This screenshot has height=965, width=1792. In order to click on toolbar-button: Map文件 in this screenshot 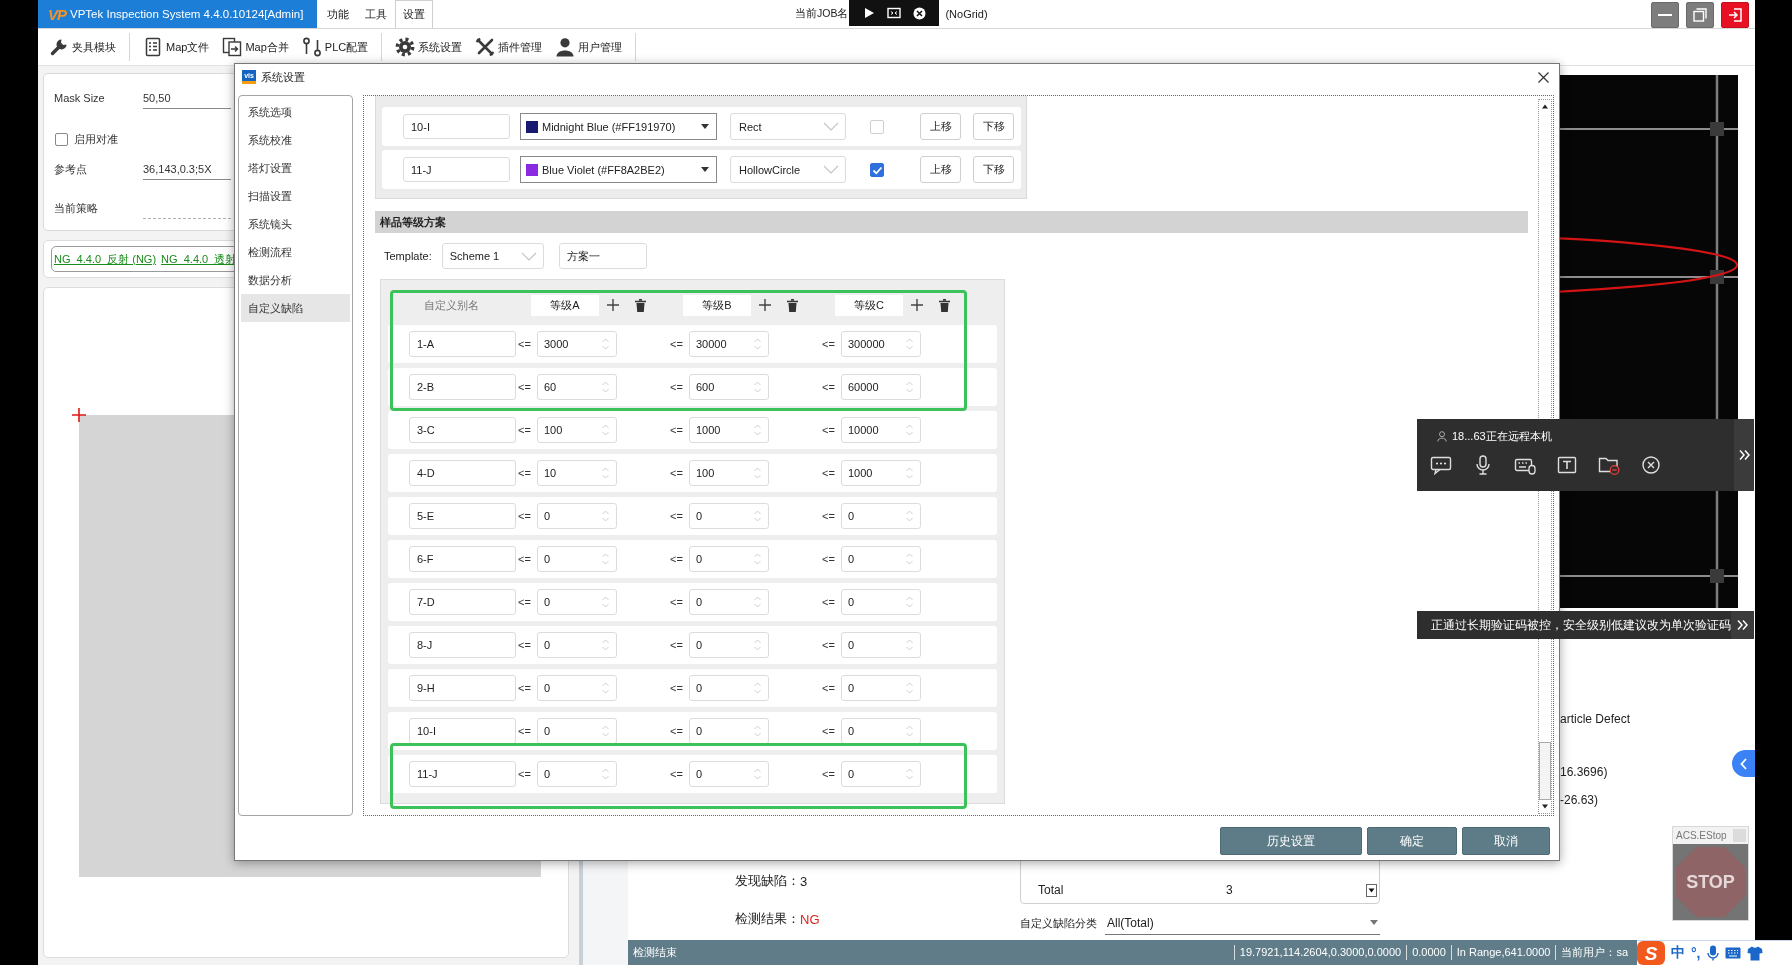, I will do `click(176, 47)`.